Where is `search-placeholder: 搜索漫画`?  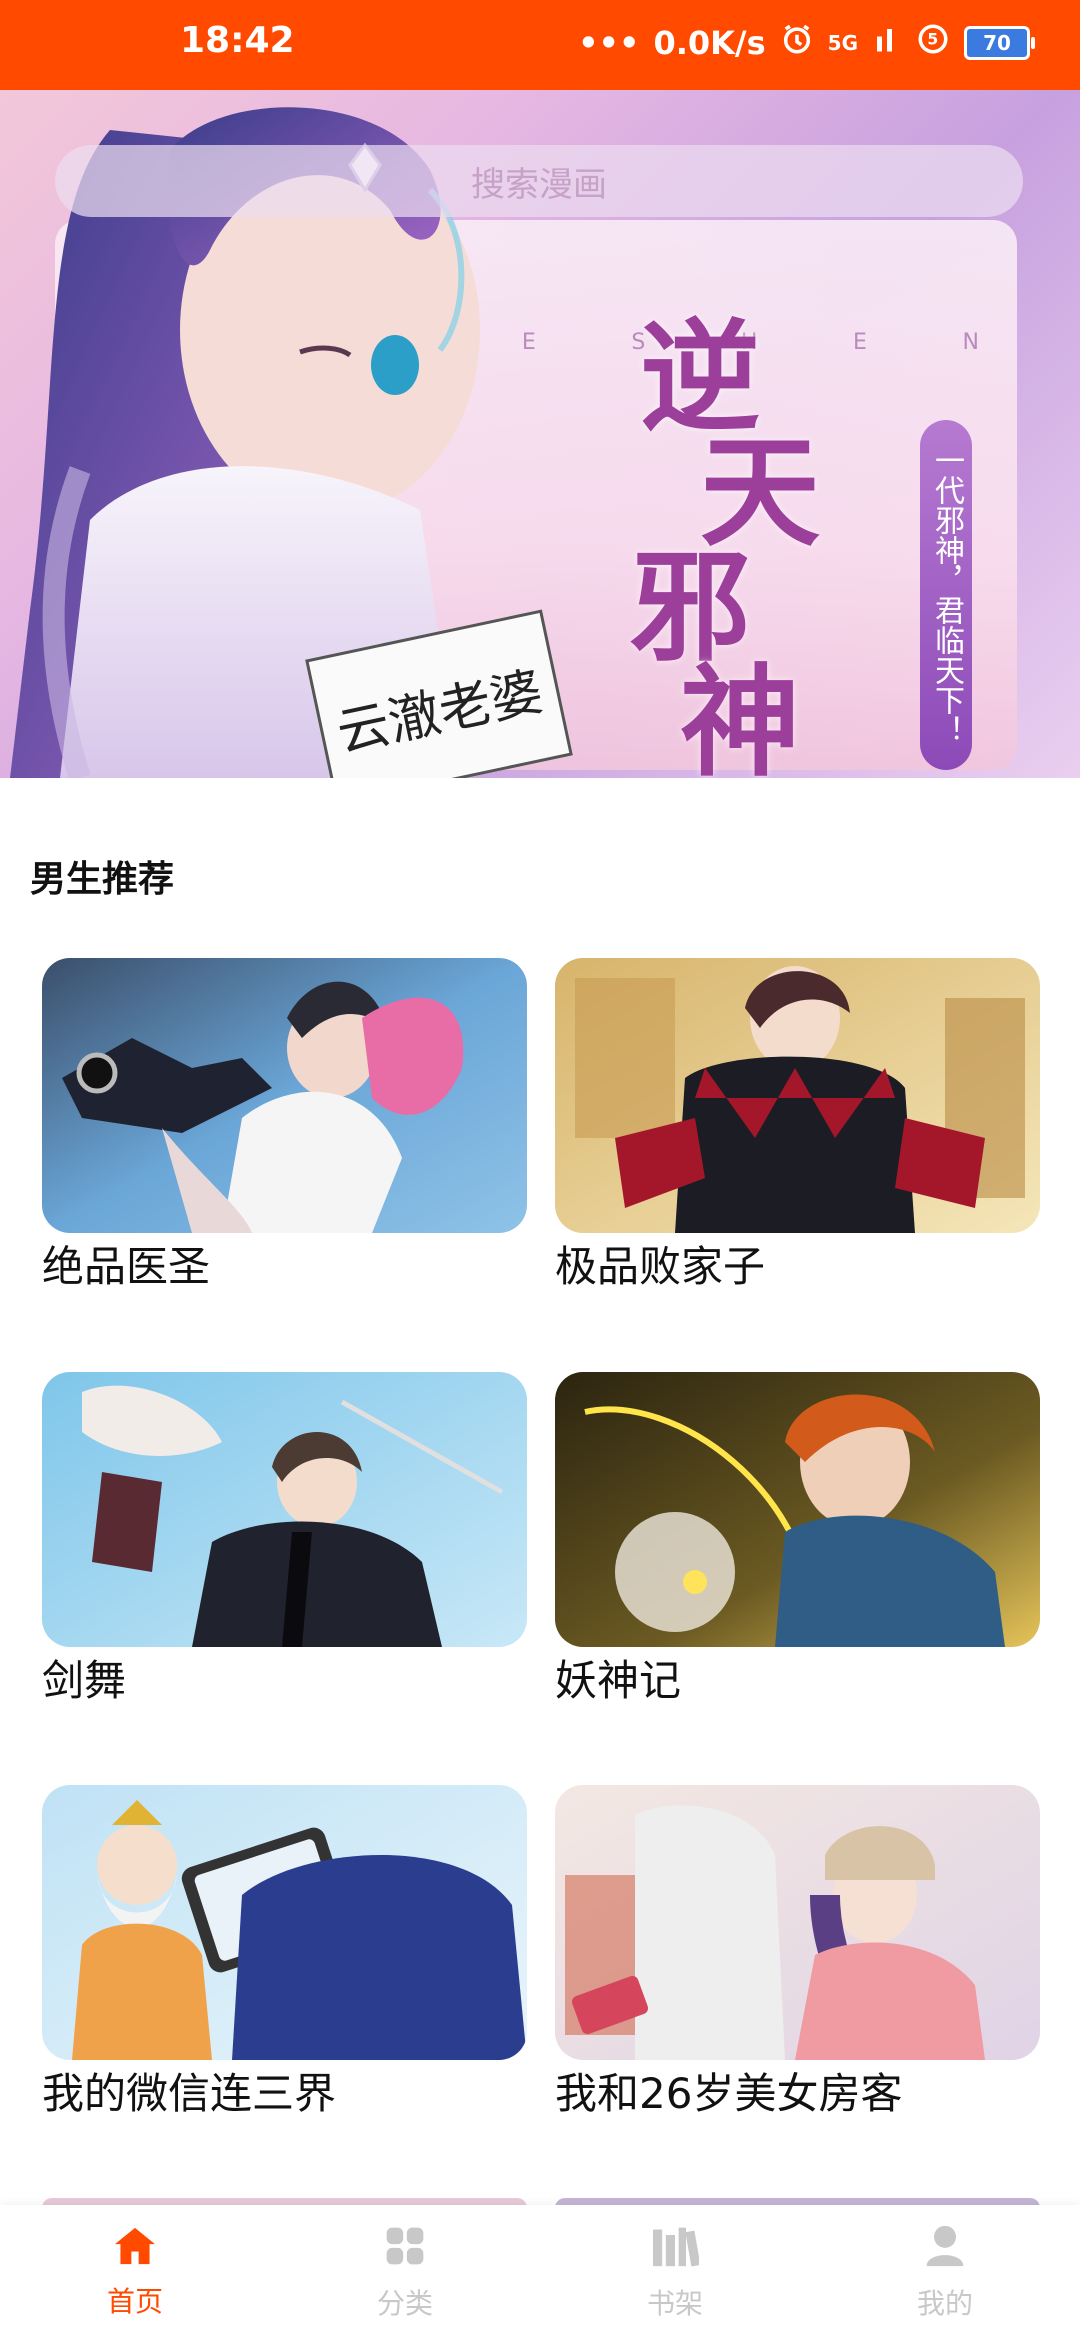 search-placeholder: 搜索漫画 is located at coordinates (539, 181).